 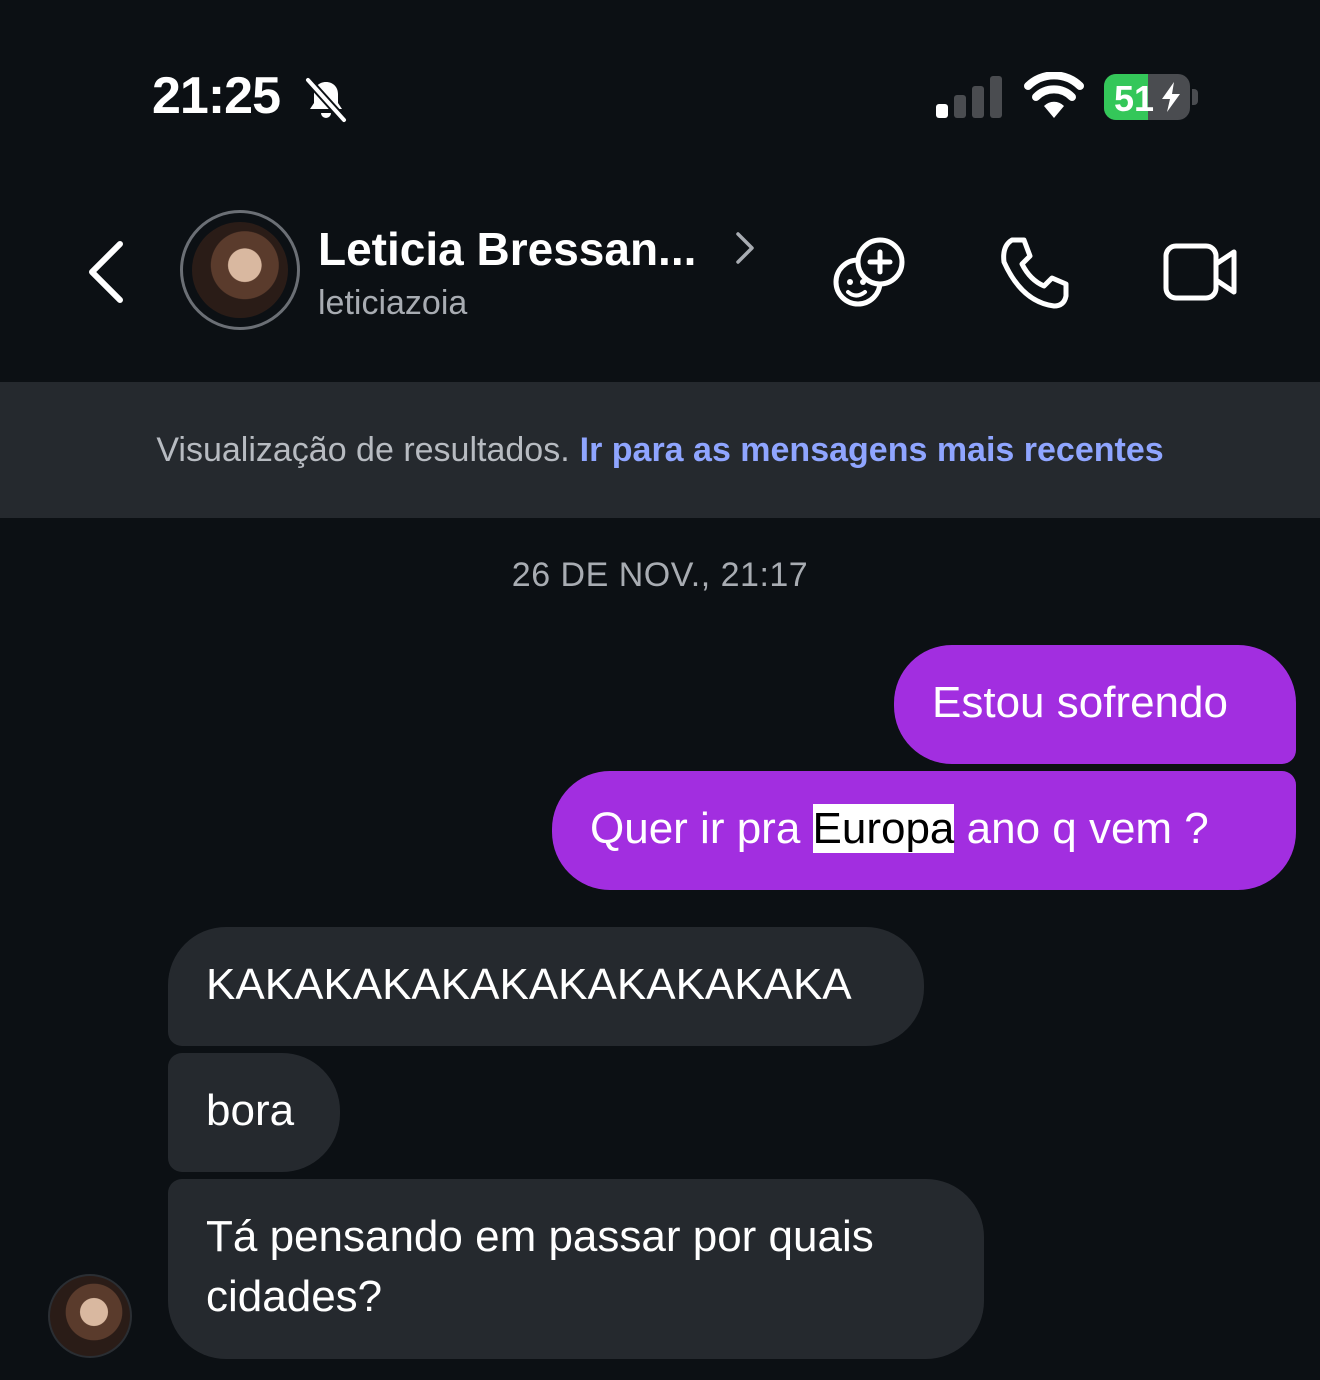 What do you see at coordinates (745, 248) in the screenshot?
I see `chevron-right-icon` at bounding box center [745, 248].